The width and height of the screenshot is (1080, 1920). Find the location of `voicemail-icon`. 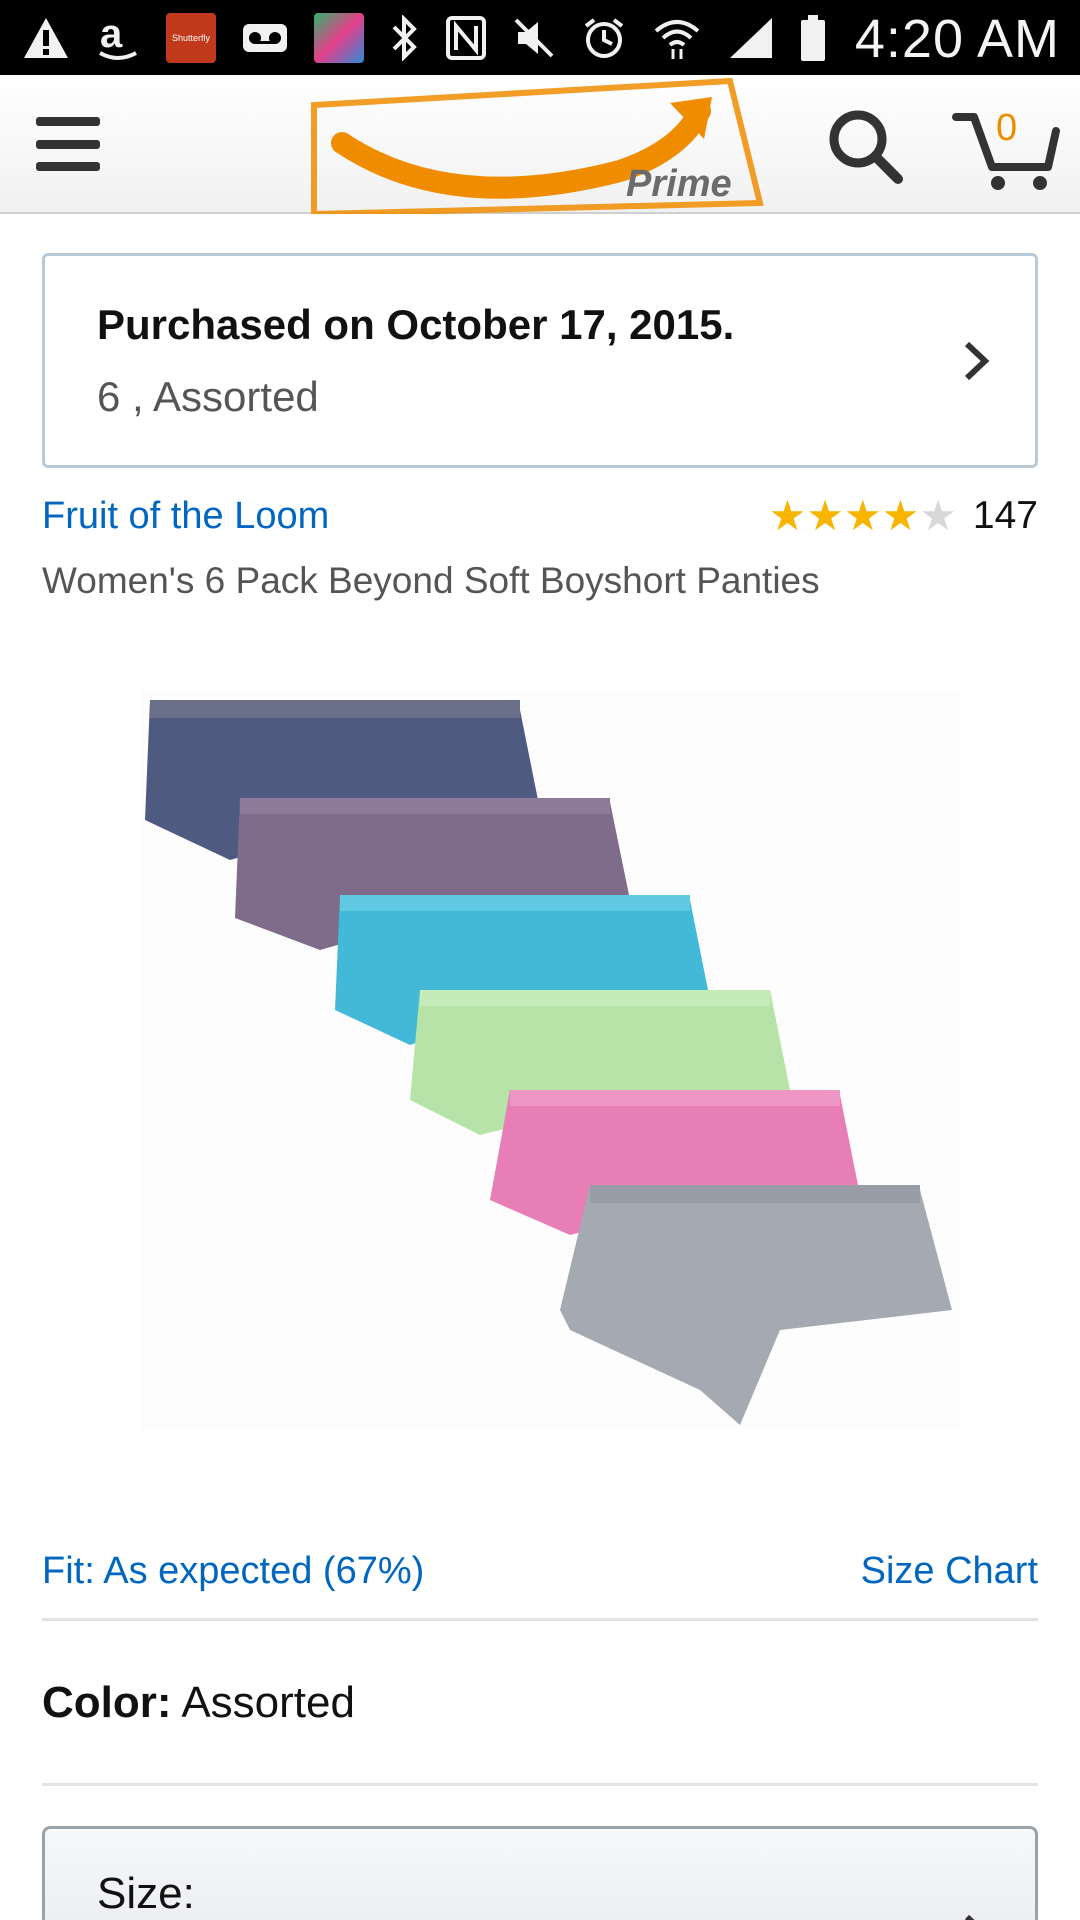

voicemail-icon is located at coordinates (265, 38).